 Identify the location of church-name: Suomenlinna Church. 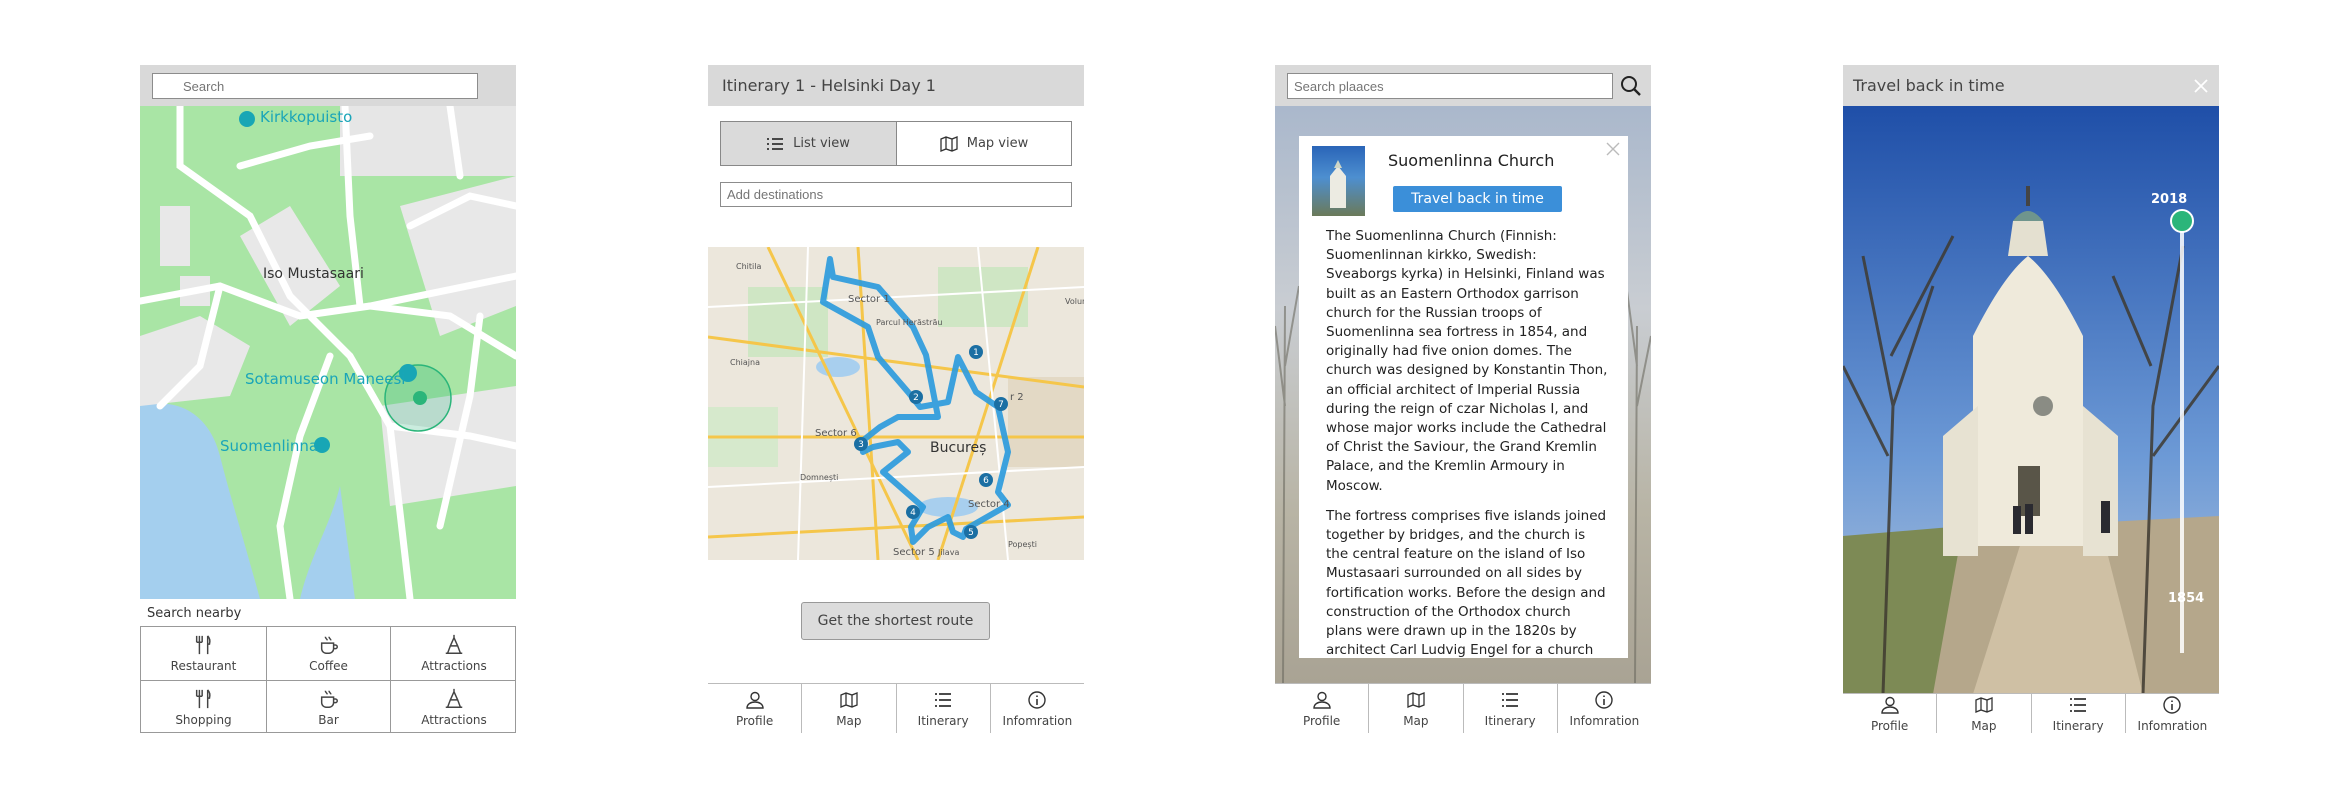
(1471, 160).